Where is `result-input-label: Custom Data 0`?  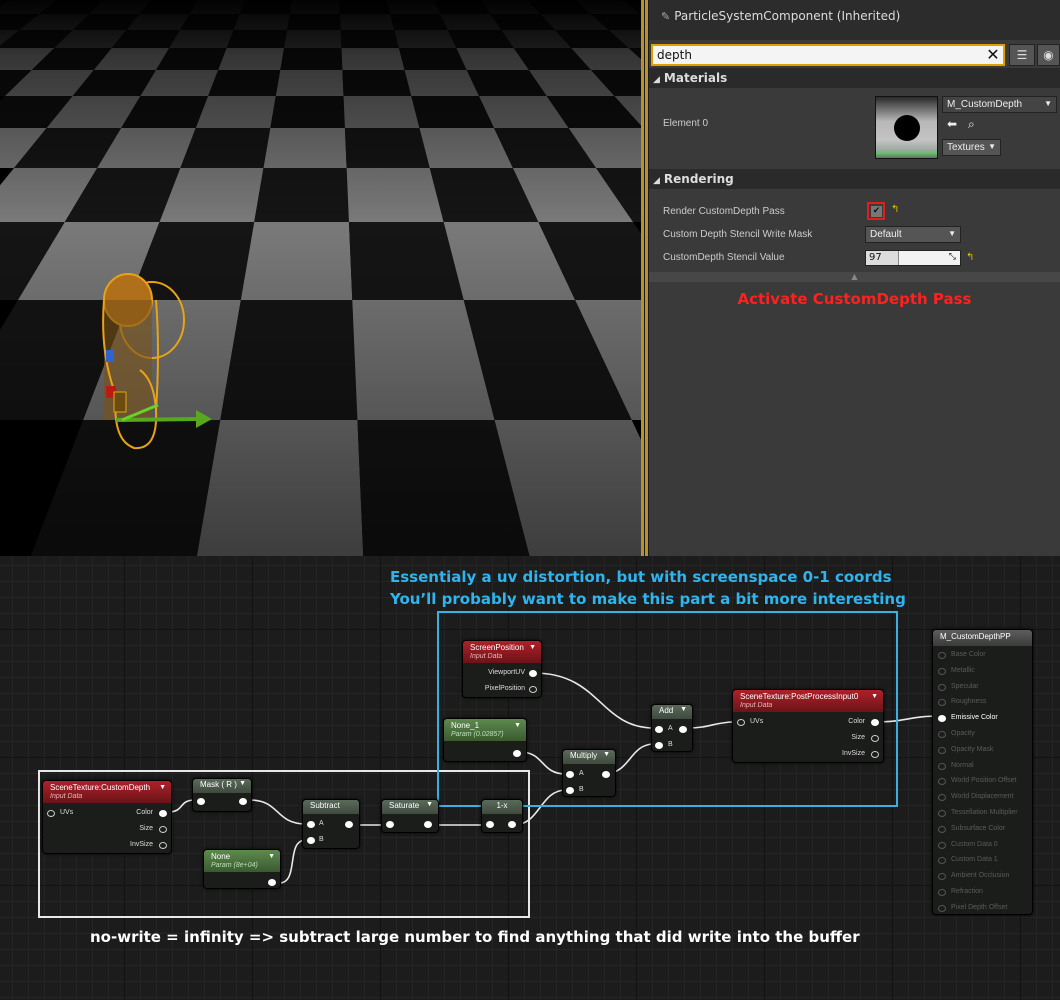 result-input-label: Custom Data 0 is located at coordinates (974, 844).